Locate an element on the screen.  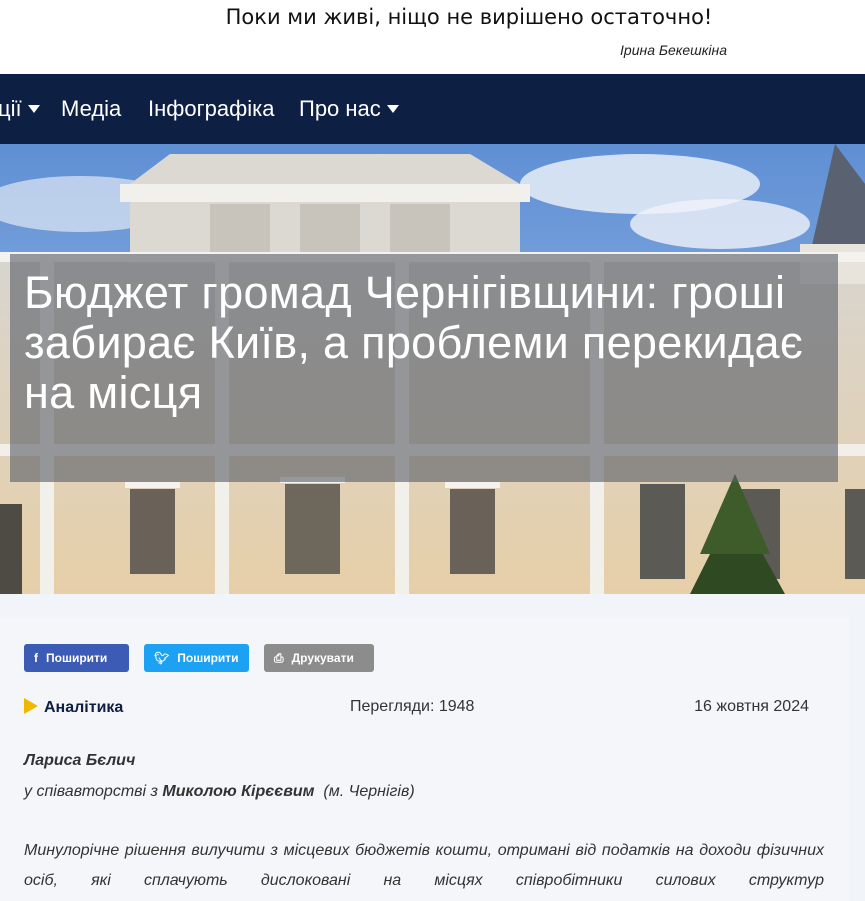
twitter-share-label: Поширити is located at coordinates (208, 658).